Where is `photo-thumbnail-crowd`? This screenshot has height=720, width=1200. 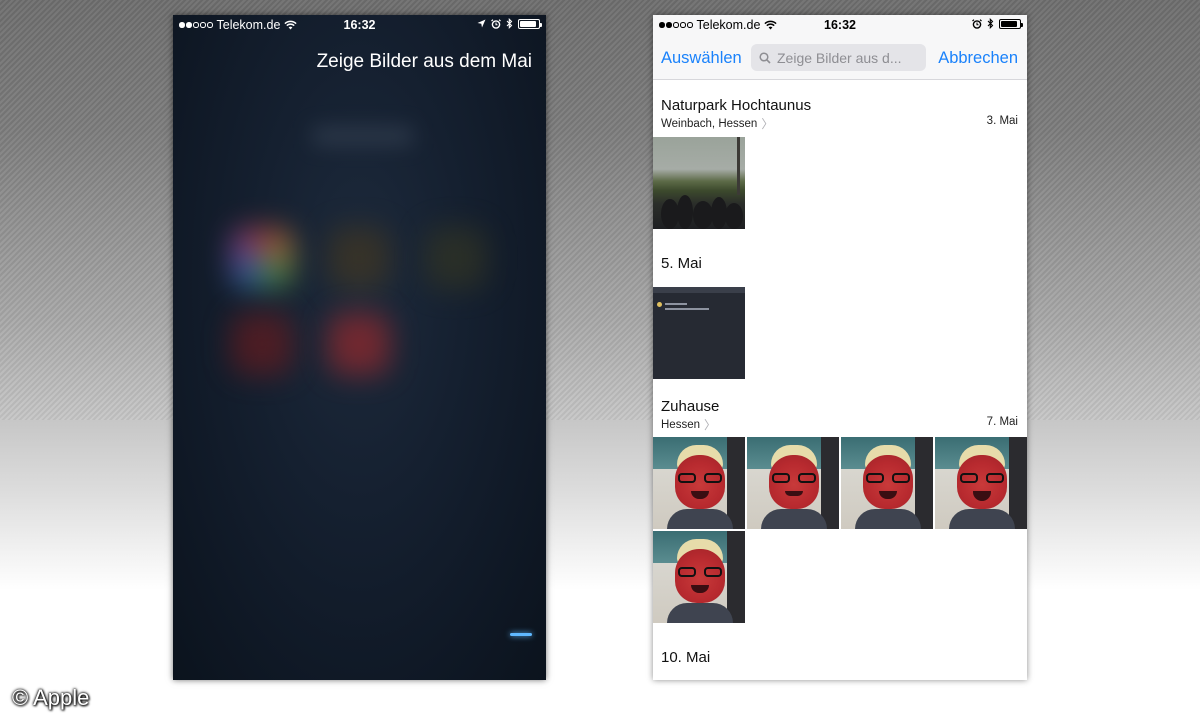
photo-thumbnail-crowd is located at coordinates (699, 183).